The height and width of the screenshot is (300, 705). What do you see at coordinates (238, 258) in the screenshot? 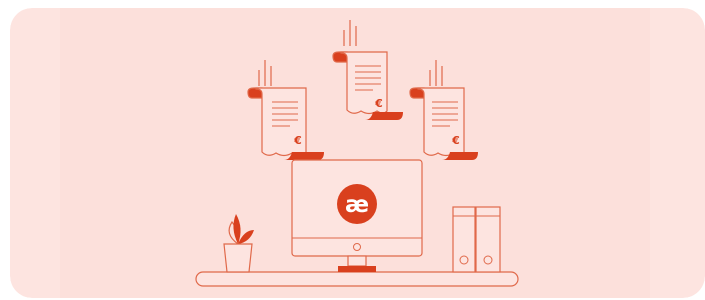
I see `plant-pot` at bounding box center [238, 258].